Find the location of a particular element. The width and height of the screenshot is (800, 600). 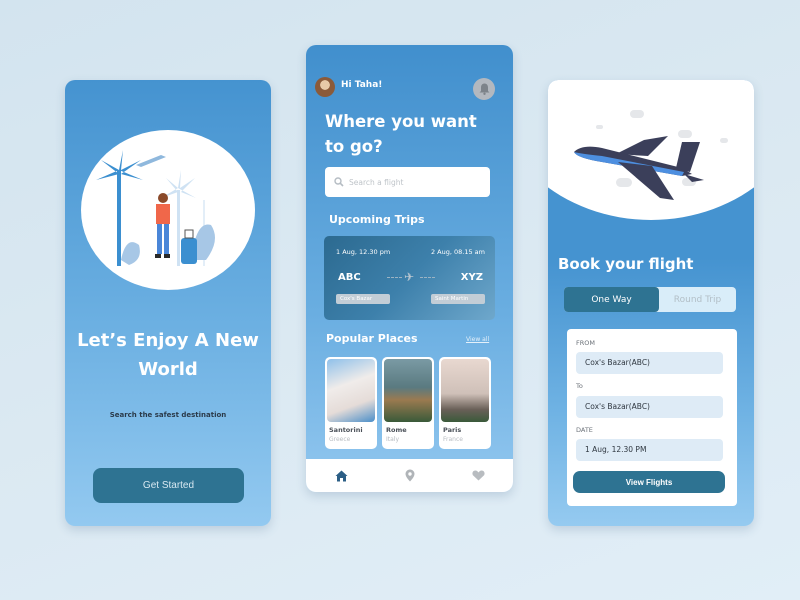

booking-title: Book your flight is located at coordinates (626, 264).